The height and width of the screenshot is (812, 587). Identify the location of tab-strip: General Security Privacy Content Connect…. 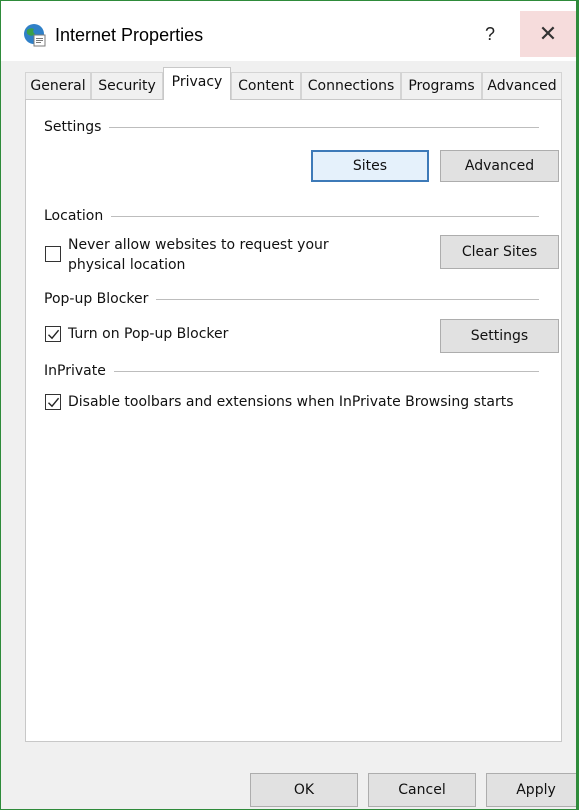
(295, 83).